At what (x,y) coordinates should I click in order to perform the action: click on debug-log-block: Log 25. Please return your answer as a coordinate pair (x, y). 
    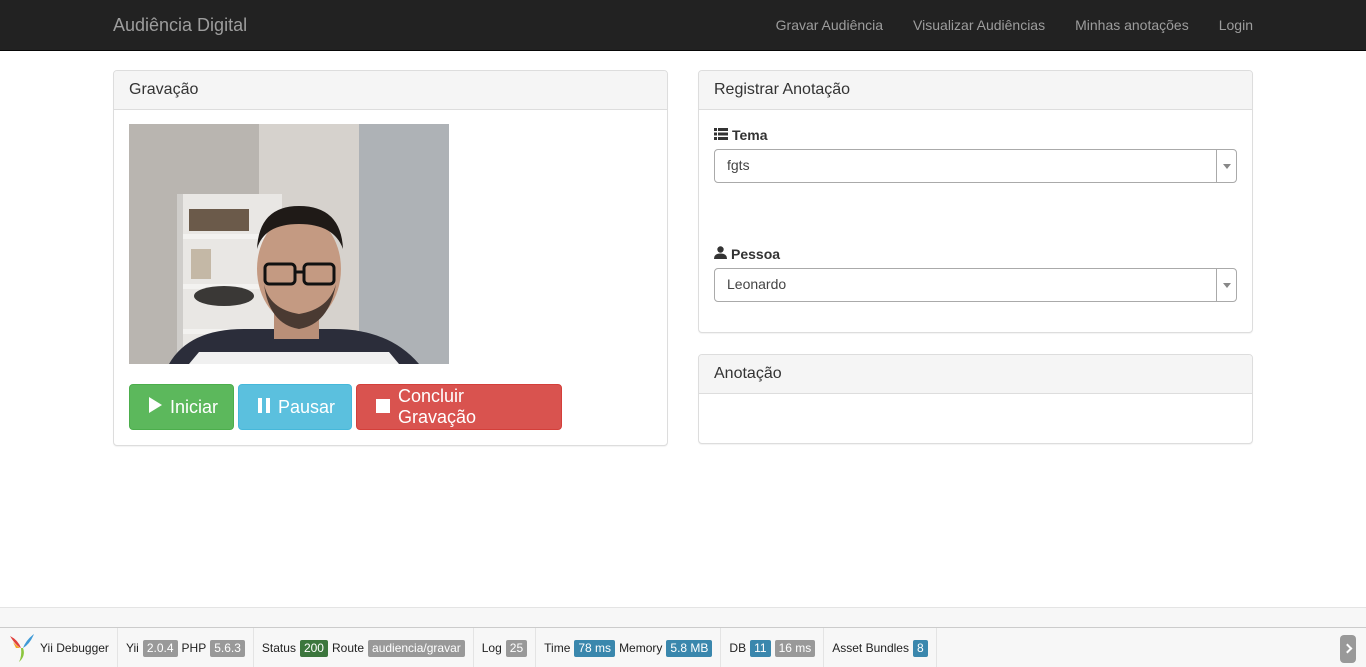
    Looking at the image, I should click on (505, 647).